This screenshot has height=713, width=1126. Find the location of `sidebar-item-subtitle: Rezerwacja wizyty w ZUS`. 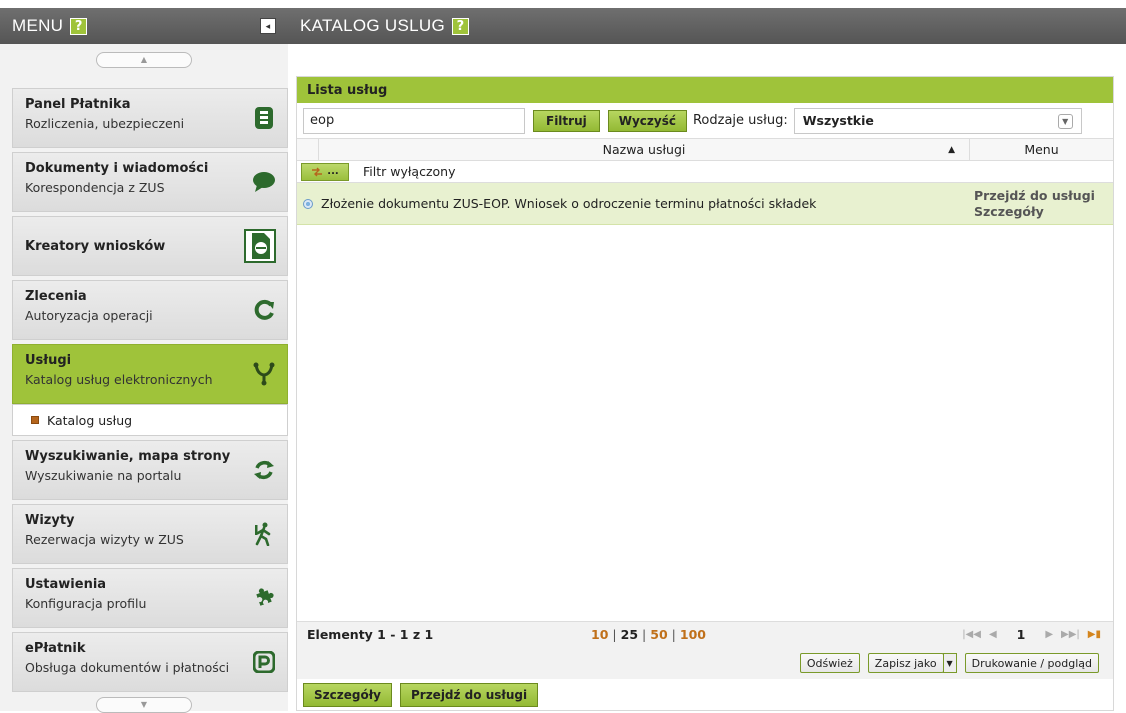

sidebar-item-subtitle: Rezerwacja wizyty w ZUS is located at coordinates (104, 539).